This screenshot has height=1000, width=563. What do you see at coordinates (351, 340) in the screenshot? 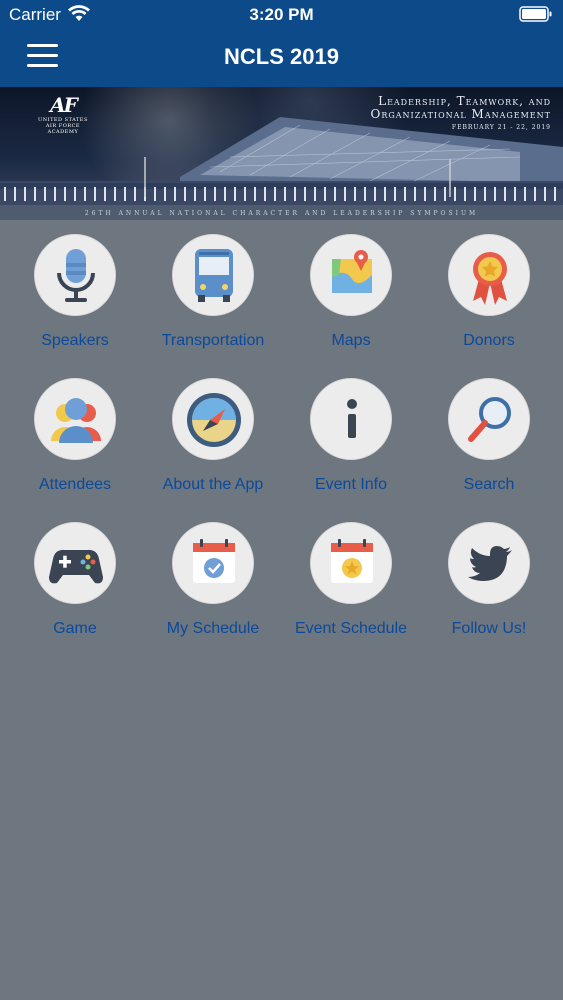
I see `tile-label: Maps` at bounding box center [351, 340].